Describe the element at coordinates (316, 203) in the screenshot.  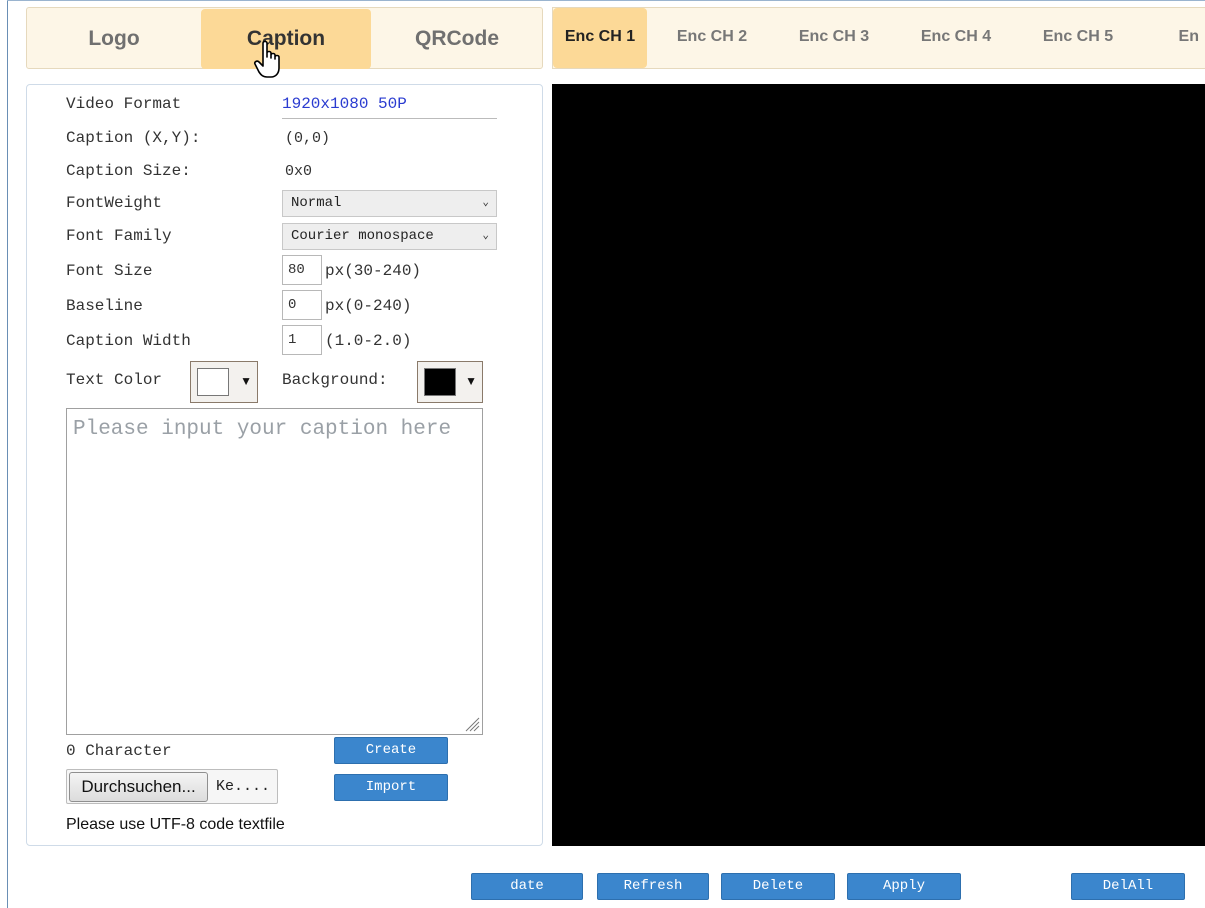
I see `fontweight-value: Normal` at that location.